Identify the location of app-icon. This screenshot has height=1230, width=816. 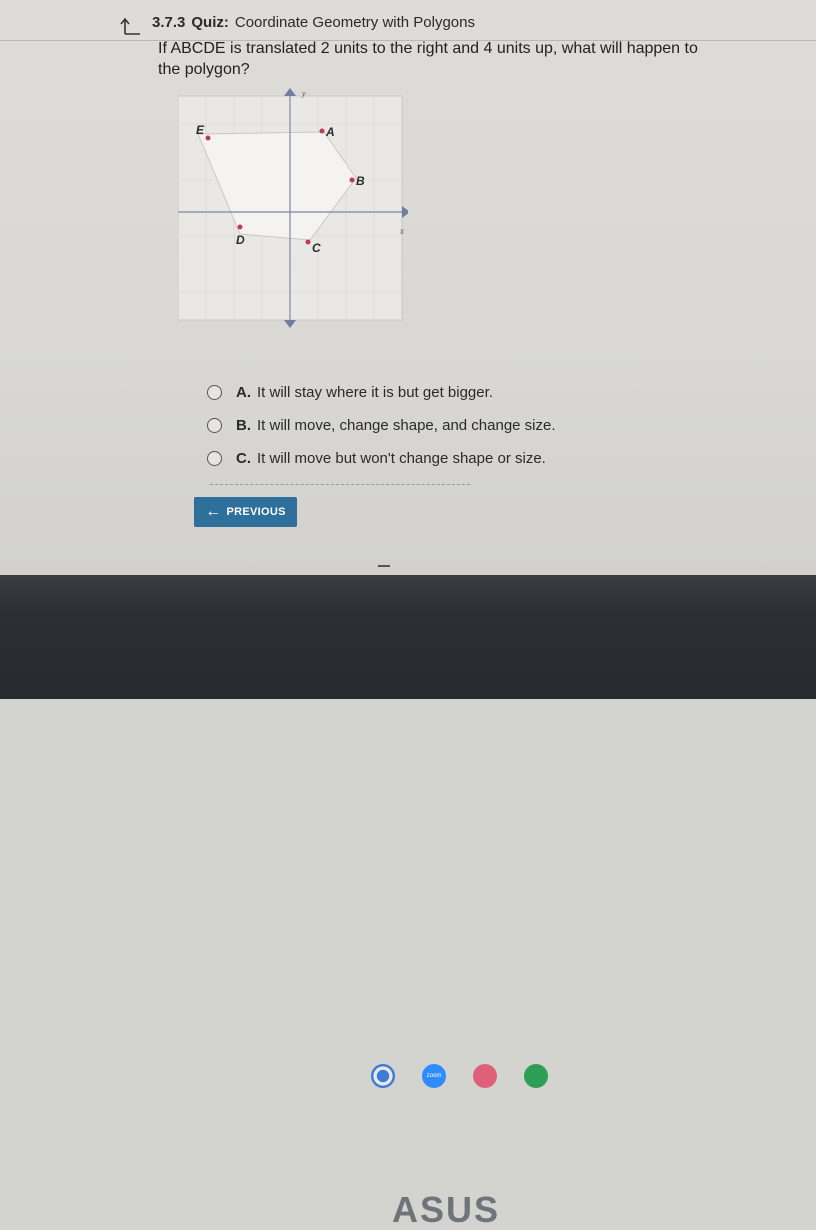
(485, 1076).